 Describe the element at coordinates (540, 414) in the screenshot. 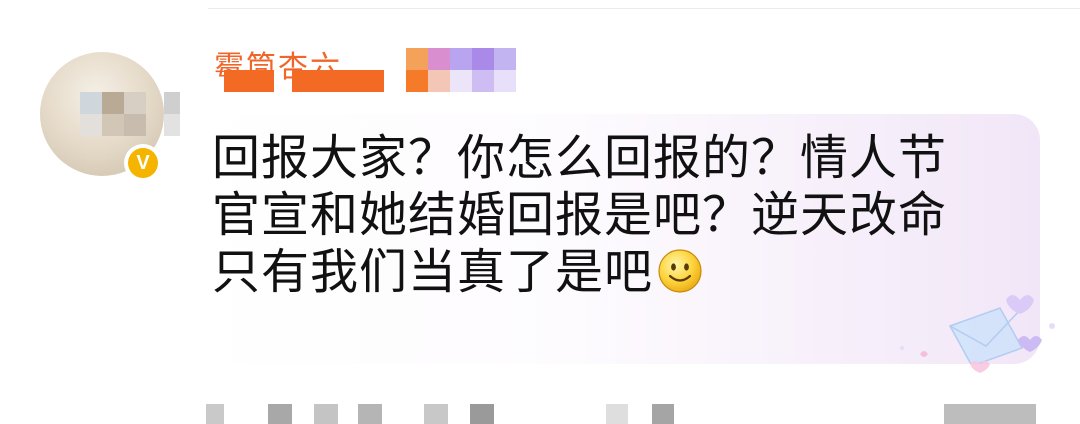

I see `comment-actions-row` at that location.